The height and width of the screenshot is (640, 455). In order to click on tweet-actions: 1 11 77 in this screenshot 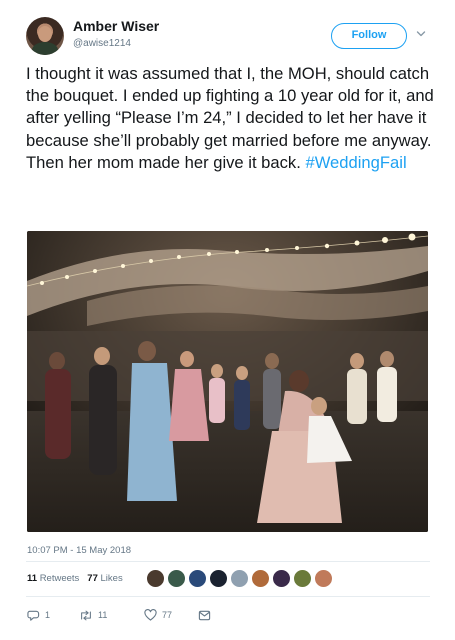, I will do `click(127, 615)`.